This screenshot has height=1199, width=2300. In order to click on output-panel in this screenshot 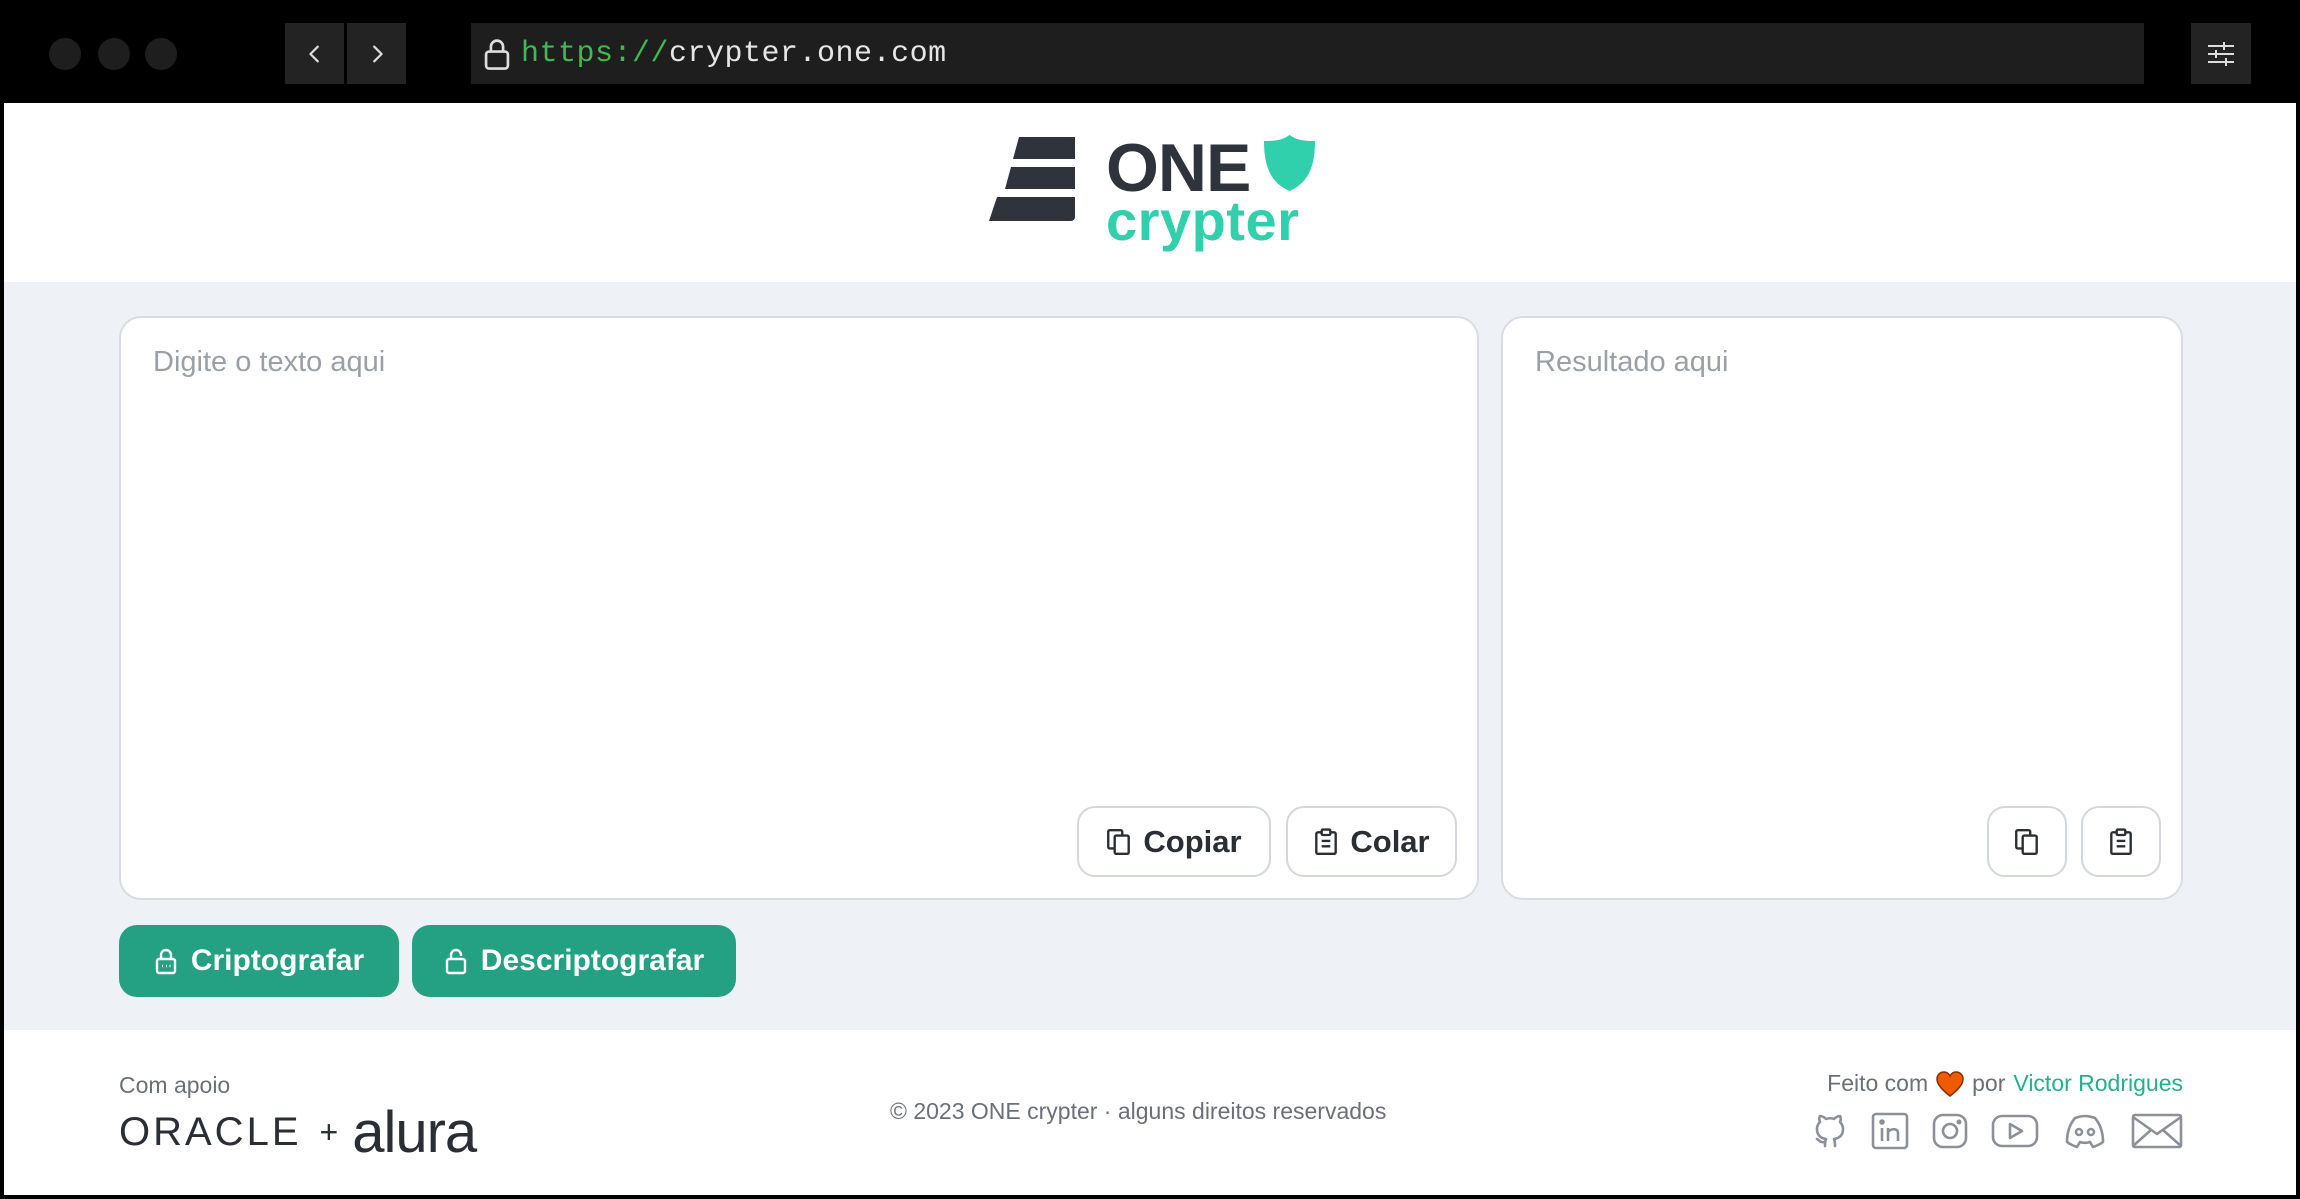, I will do `click(1842, 608)`.